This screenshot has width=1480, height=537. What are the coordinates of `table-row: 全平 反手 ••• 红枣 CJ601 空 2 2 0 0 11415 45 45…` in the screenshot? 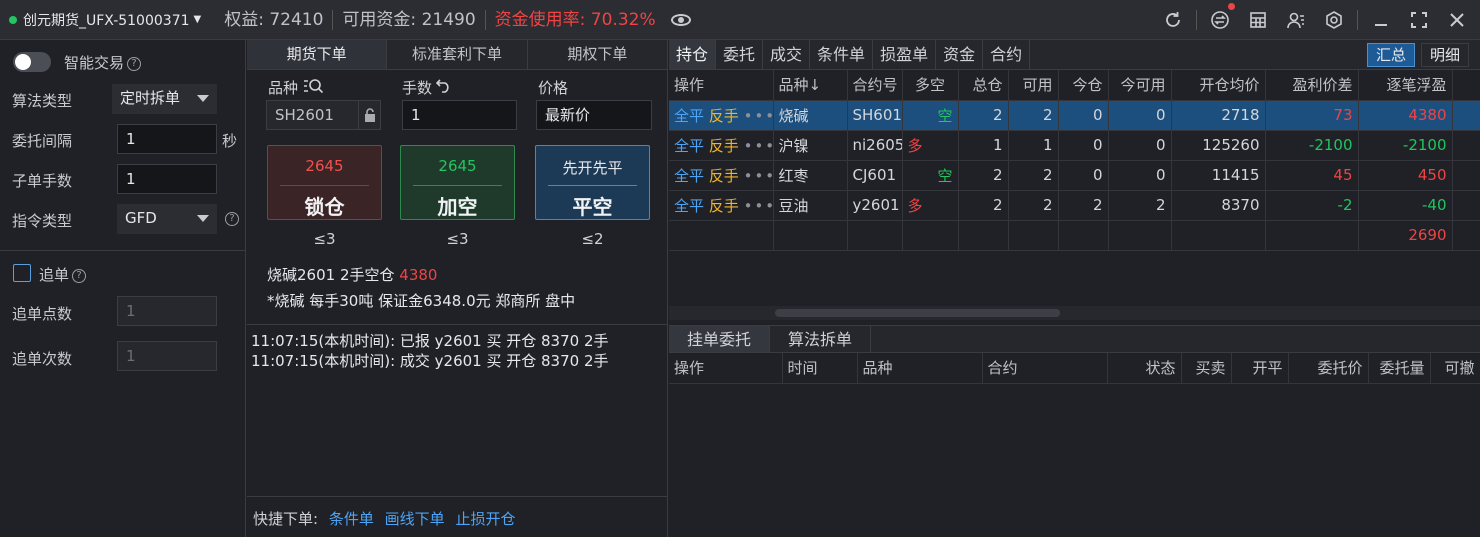 It's located at (1074, 175).